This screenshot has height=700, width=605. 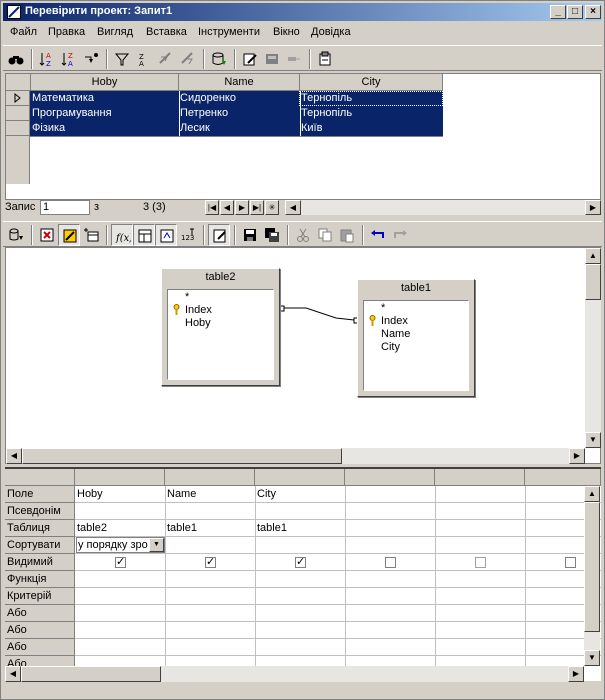 I want to click on menu-help: Довідка, so click(x=331, y=32).